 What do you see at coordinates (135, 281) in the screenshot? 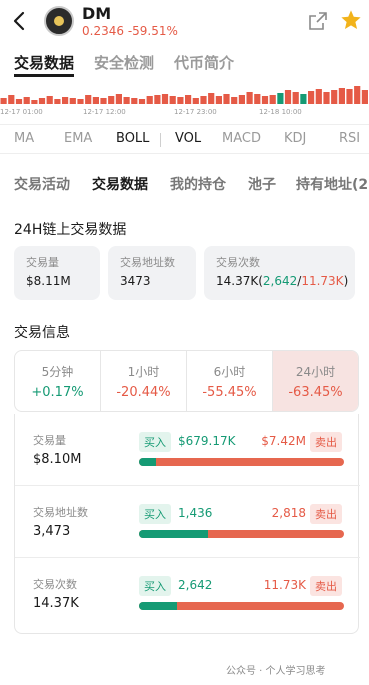
I see `card-value: 3473` at bounding box center [135, 281].